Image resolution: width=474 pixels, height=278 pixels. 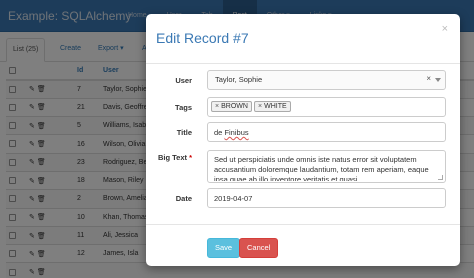 What do you see at coordinates (326, 107) in the screenshot?
I see `tags-input: × BROWN × WHITE` at bounding box center [326, 107].